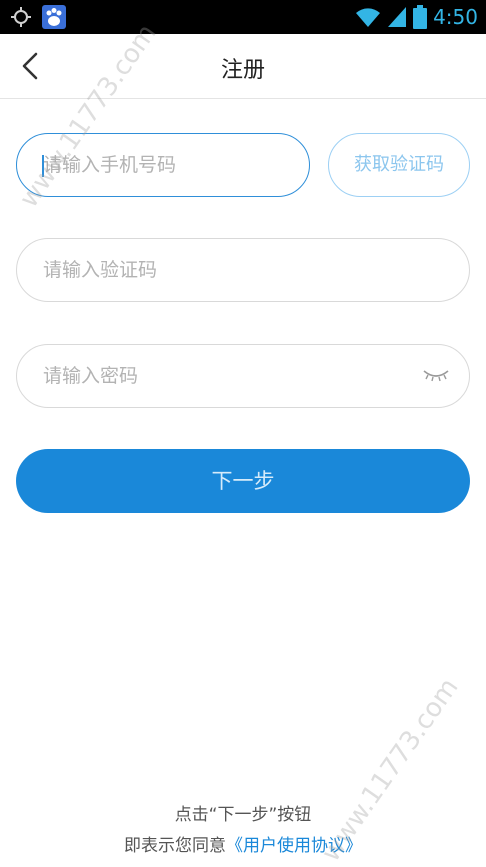  Describe the element at coordinates (43, 166) in the screenshot. I see `text-cursor` at that location.